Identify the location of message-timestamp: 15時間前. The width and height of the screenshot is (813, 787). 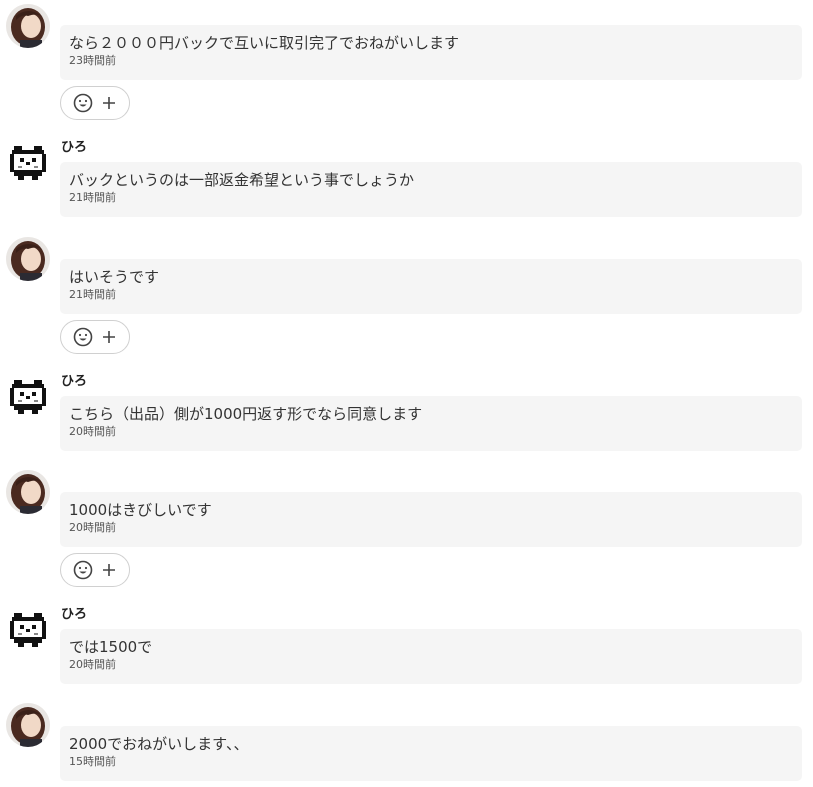
(92, 761).